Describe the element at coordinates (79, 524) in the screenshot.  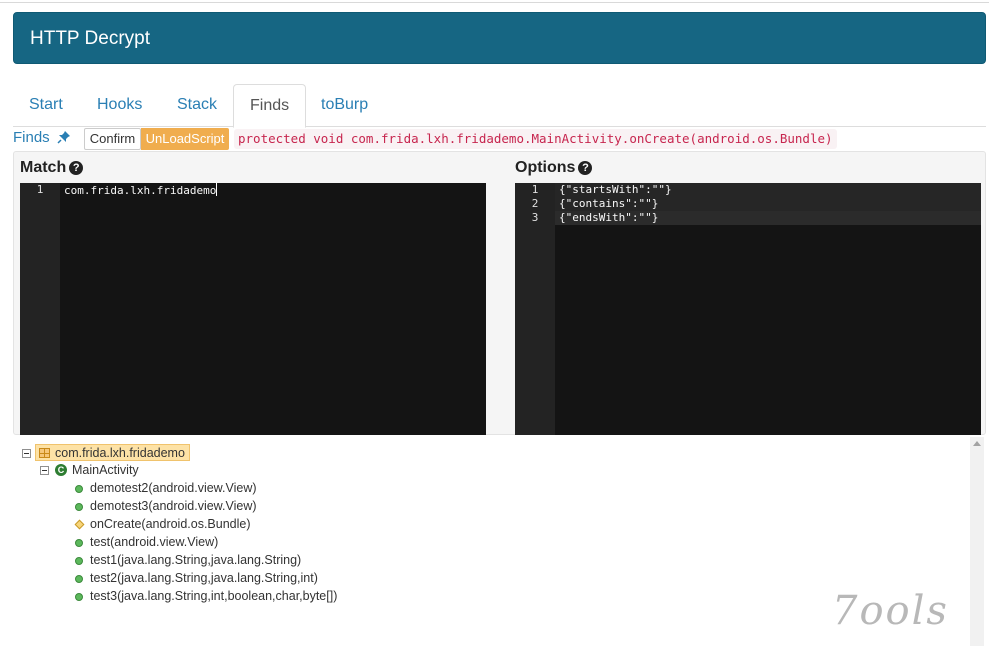
I see `protected-method-icon` at that location.